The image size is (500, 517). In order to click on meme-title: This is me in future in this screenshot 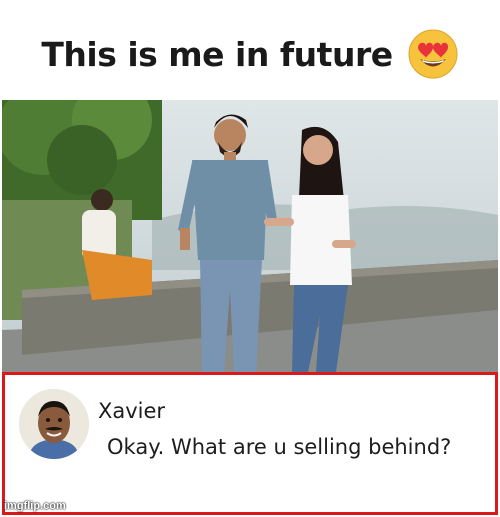, I will do `click(250, 54)`.